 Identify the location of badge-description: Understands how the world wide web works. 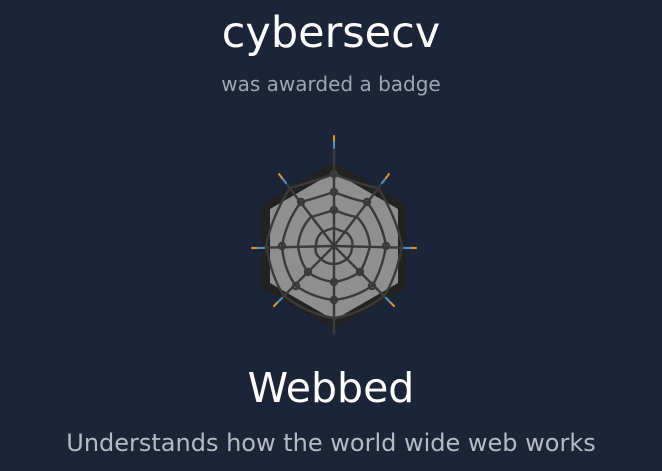
(331, 443).